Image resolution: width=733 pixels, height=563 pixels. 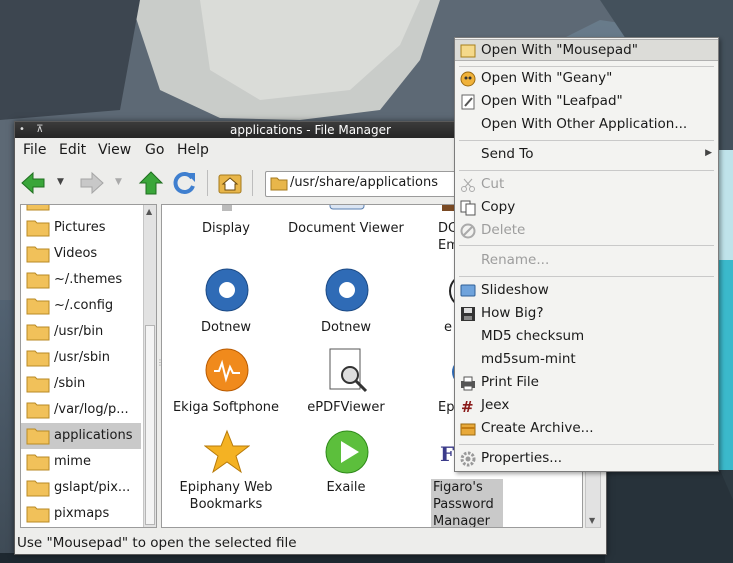 What do you see at coordinates (364, 182) in the screenshot?
I see `address-text: /usr/share/applications` at bounding box center [364, 182].